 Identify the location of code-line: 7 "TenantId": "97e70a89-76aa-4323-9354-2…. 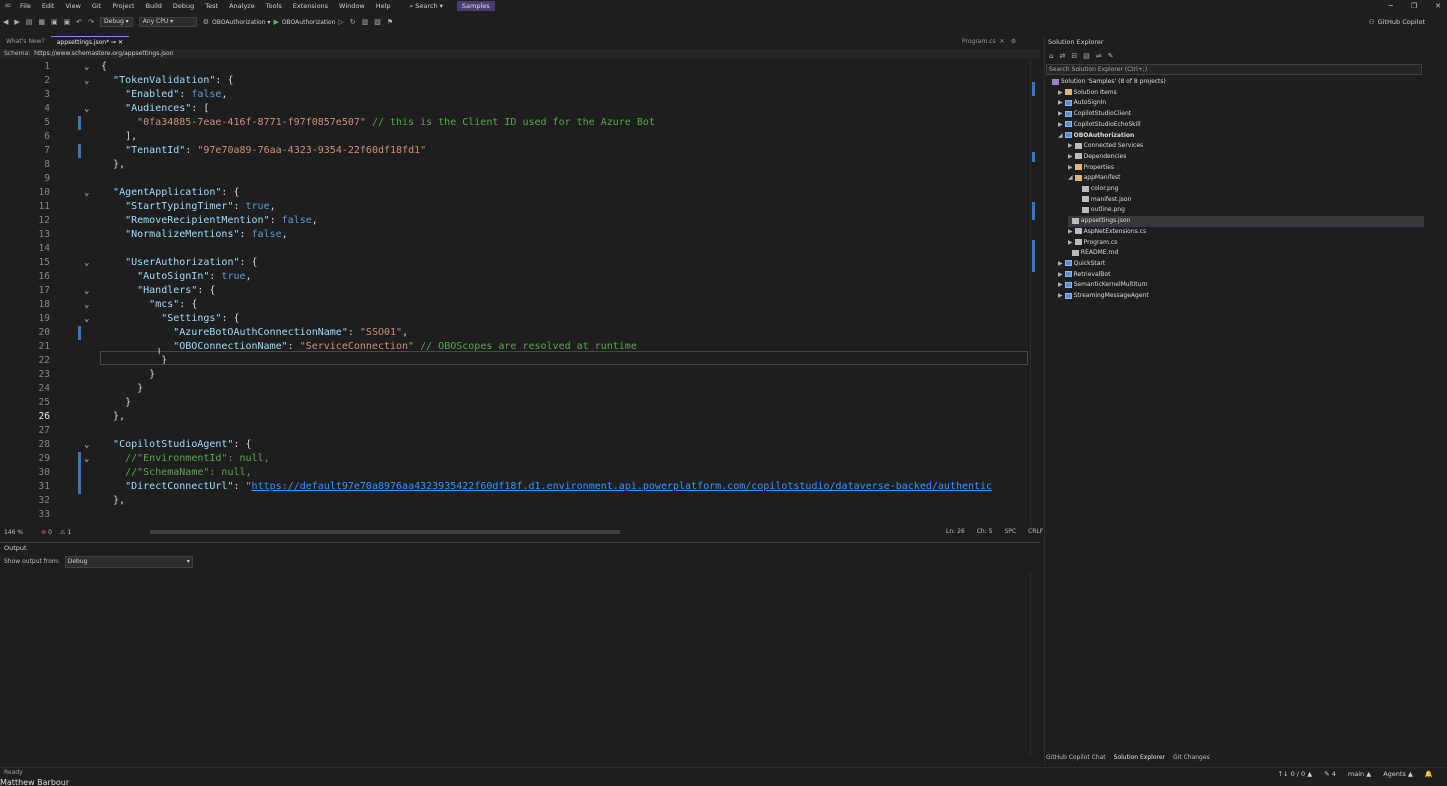
(515, 151).